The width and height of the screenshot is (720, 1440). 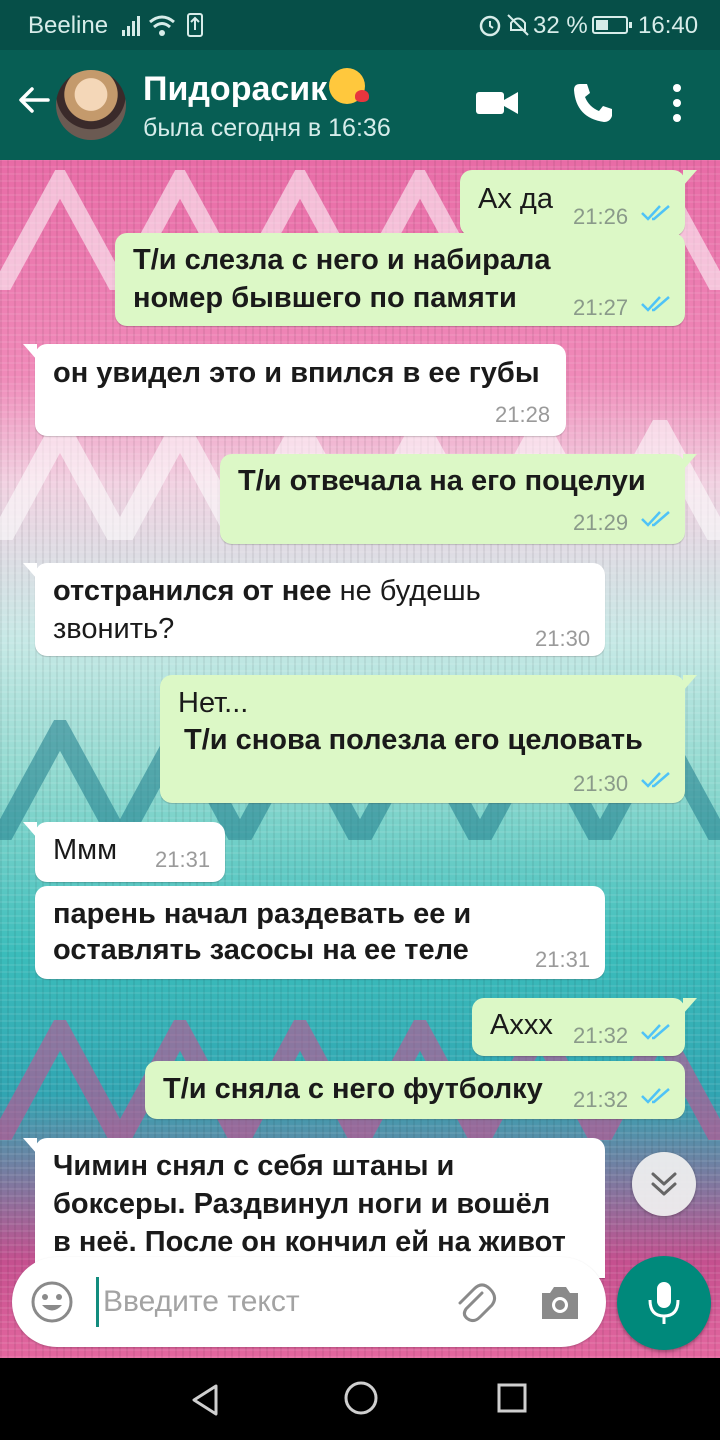 I want to click on message-text: Ммм, so click(x=85, y=850).